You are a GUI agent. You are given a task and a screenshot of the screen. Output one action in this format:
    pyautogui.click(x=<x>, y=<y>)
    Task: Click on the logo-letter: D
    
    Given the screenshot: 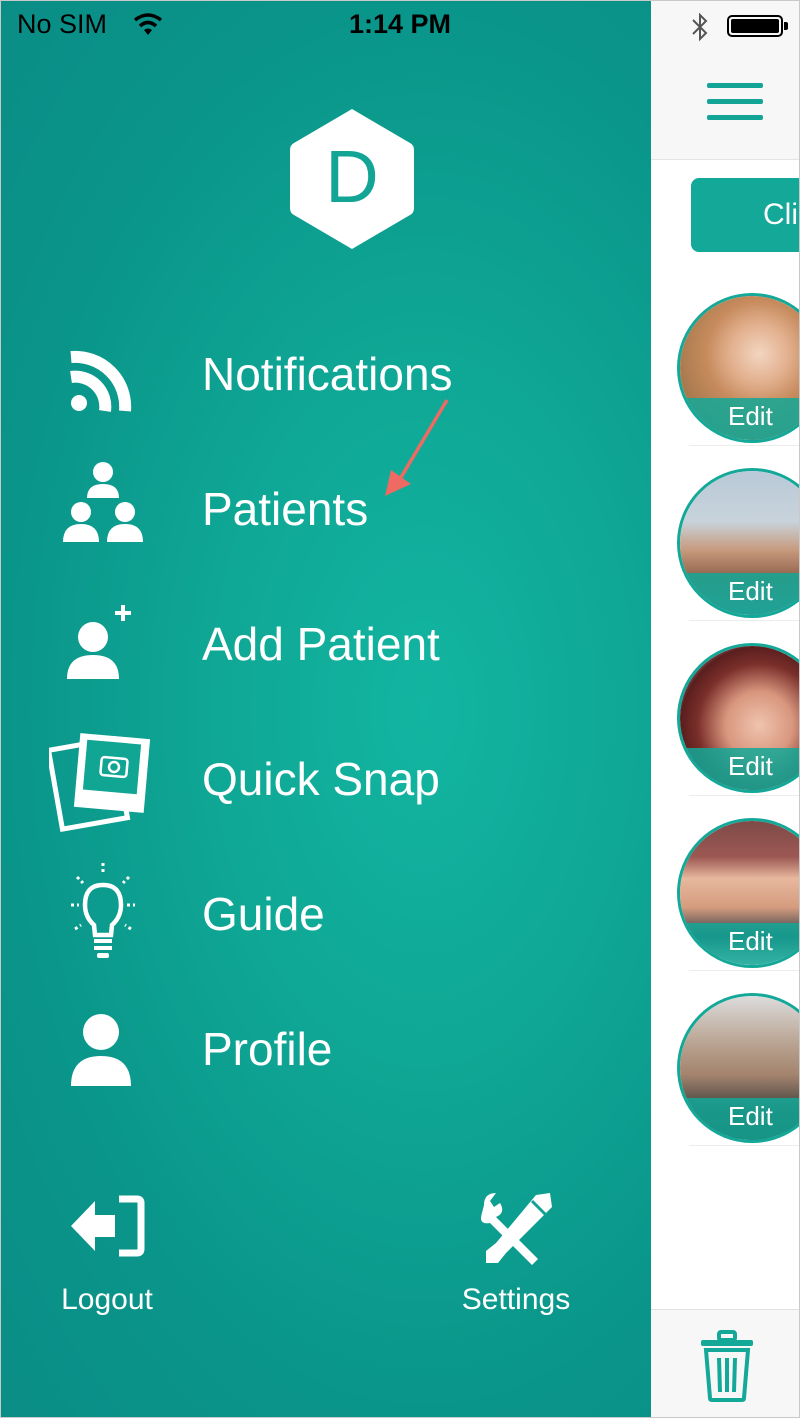 What is the action you would take?
    pyautogui.click(x=352, y=176)
    